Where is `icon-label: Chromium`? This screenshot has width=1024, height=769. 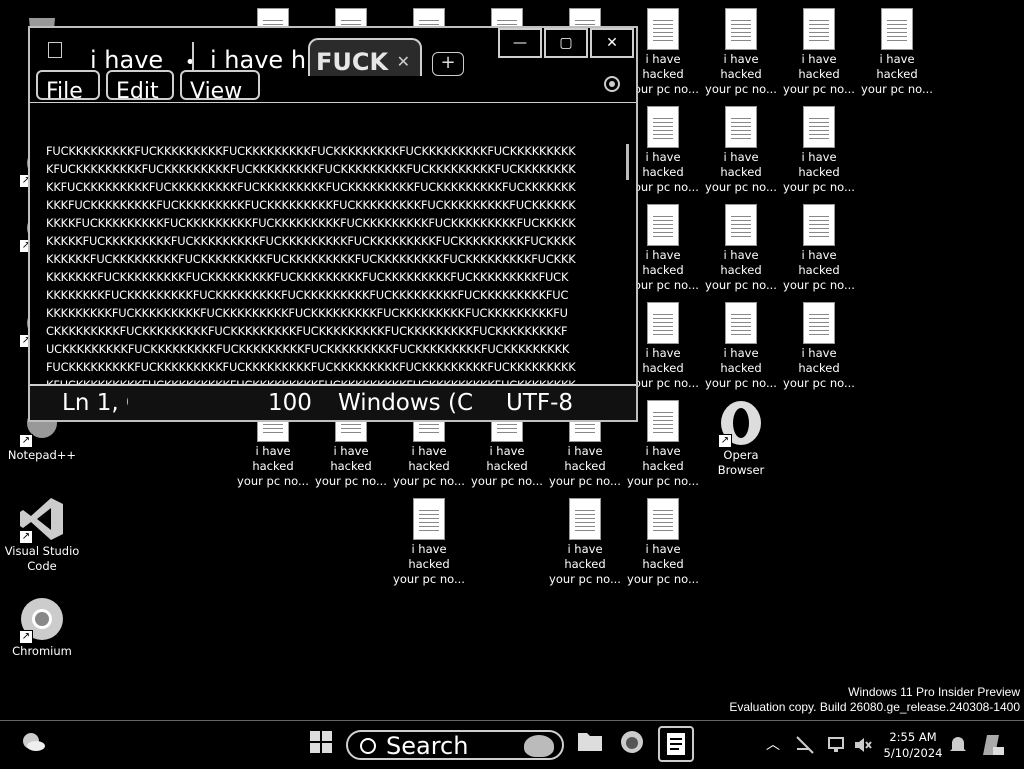
icon-label: Chromium is located at coordinates (42, 651).